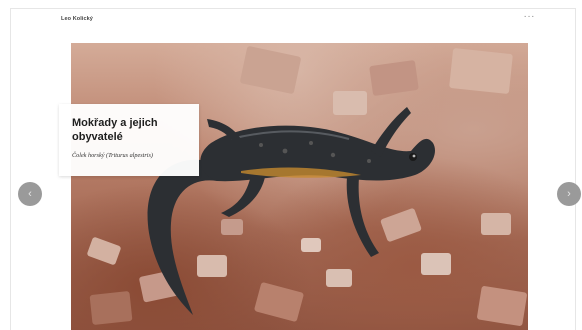 The height and width of the screenshot is (330, 582). I want to click on slide-title: Mokřady a jejich obyvatelé, so click(115, 130).